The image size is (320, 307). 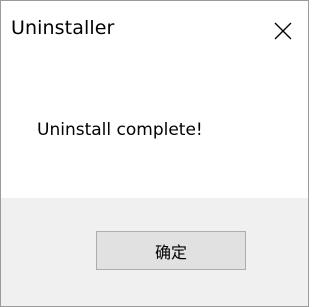 I want to click on window-title: Uninstaller, so click(x=63, y=28).